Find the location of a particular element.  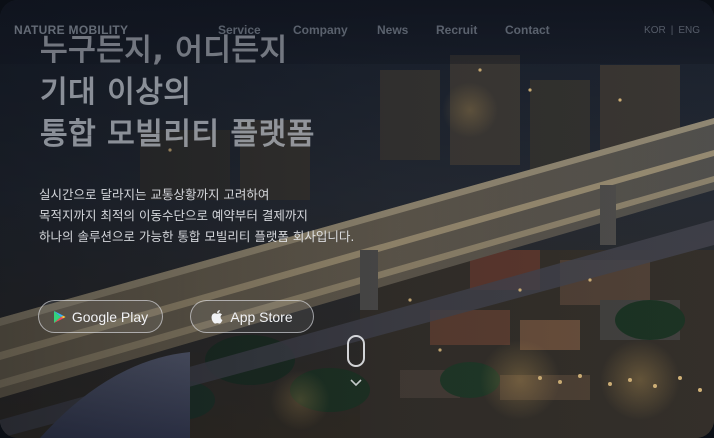

chevron-down-icon is located at coordinates (356, 381).